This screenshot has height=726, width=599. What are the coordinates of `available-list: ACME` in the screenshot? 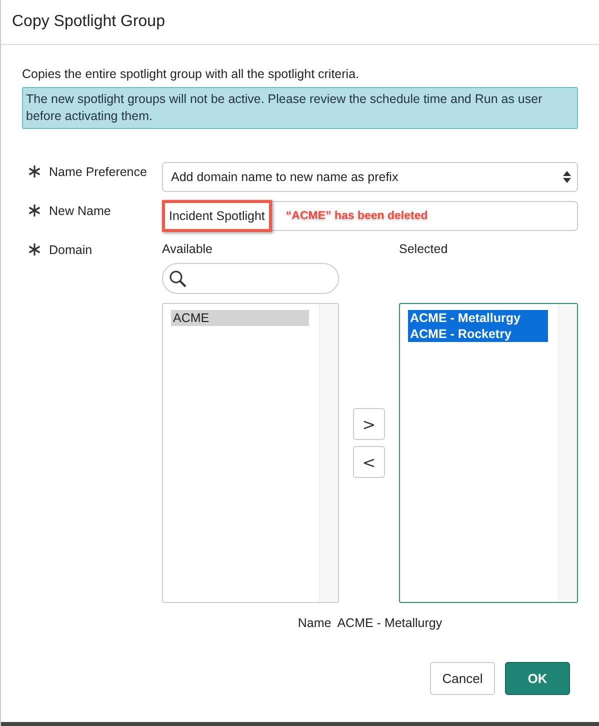 It's located at (250, 453).